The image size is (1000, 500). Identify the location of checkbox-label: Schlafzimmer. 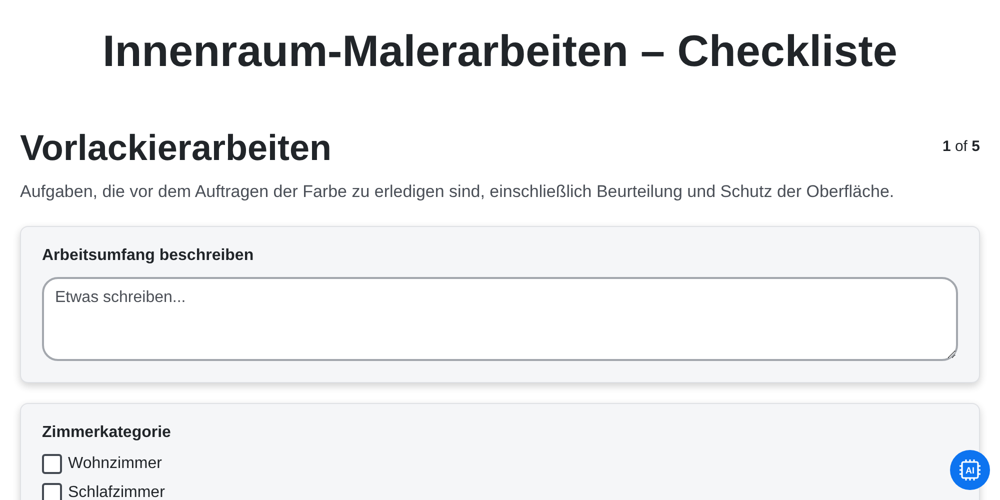
(116, 492).